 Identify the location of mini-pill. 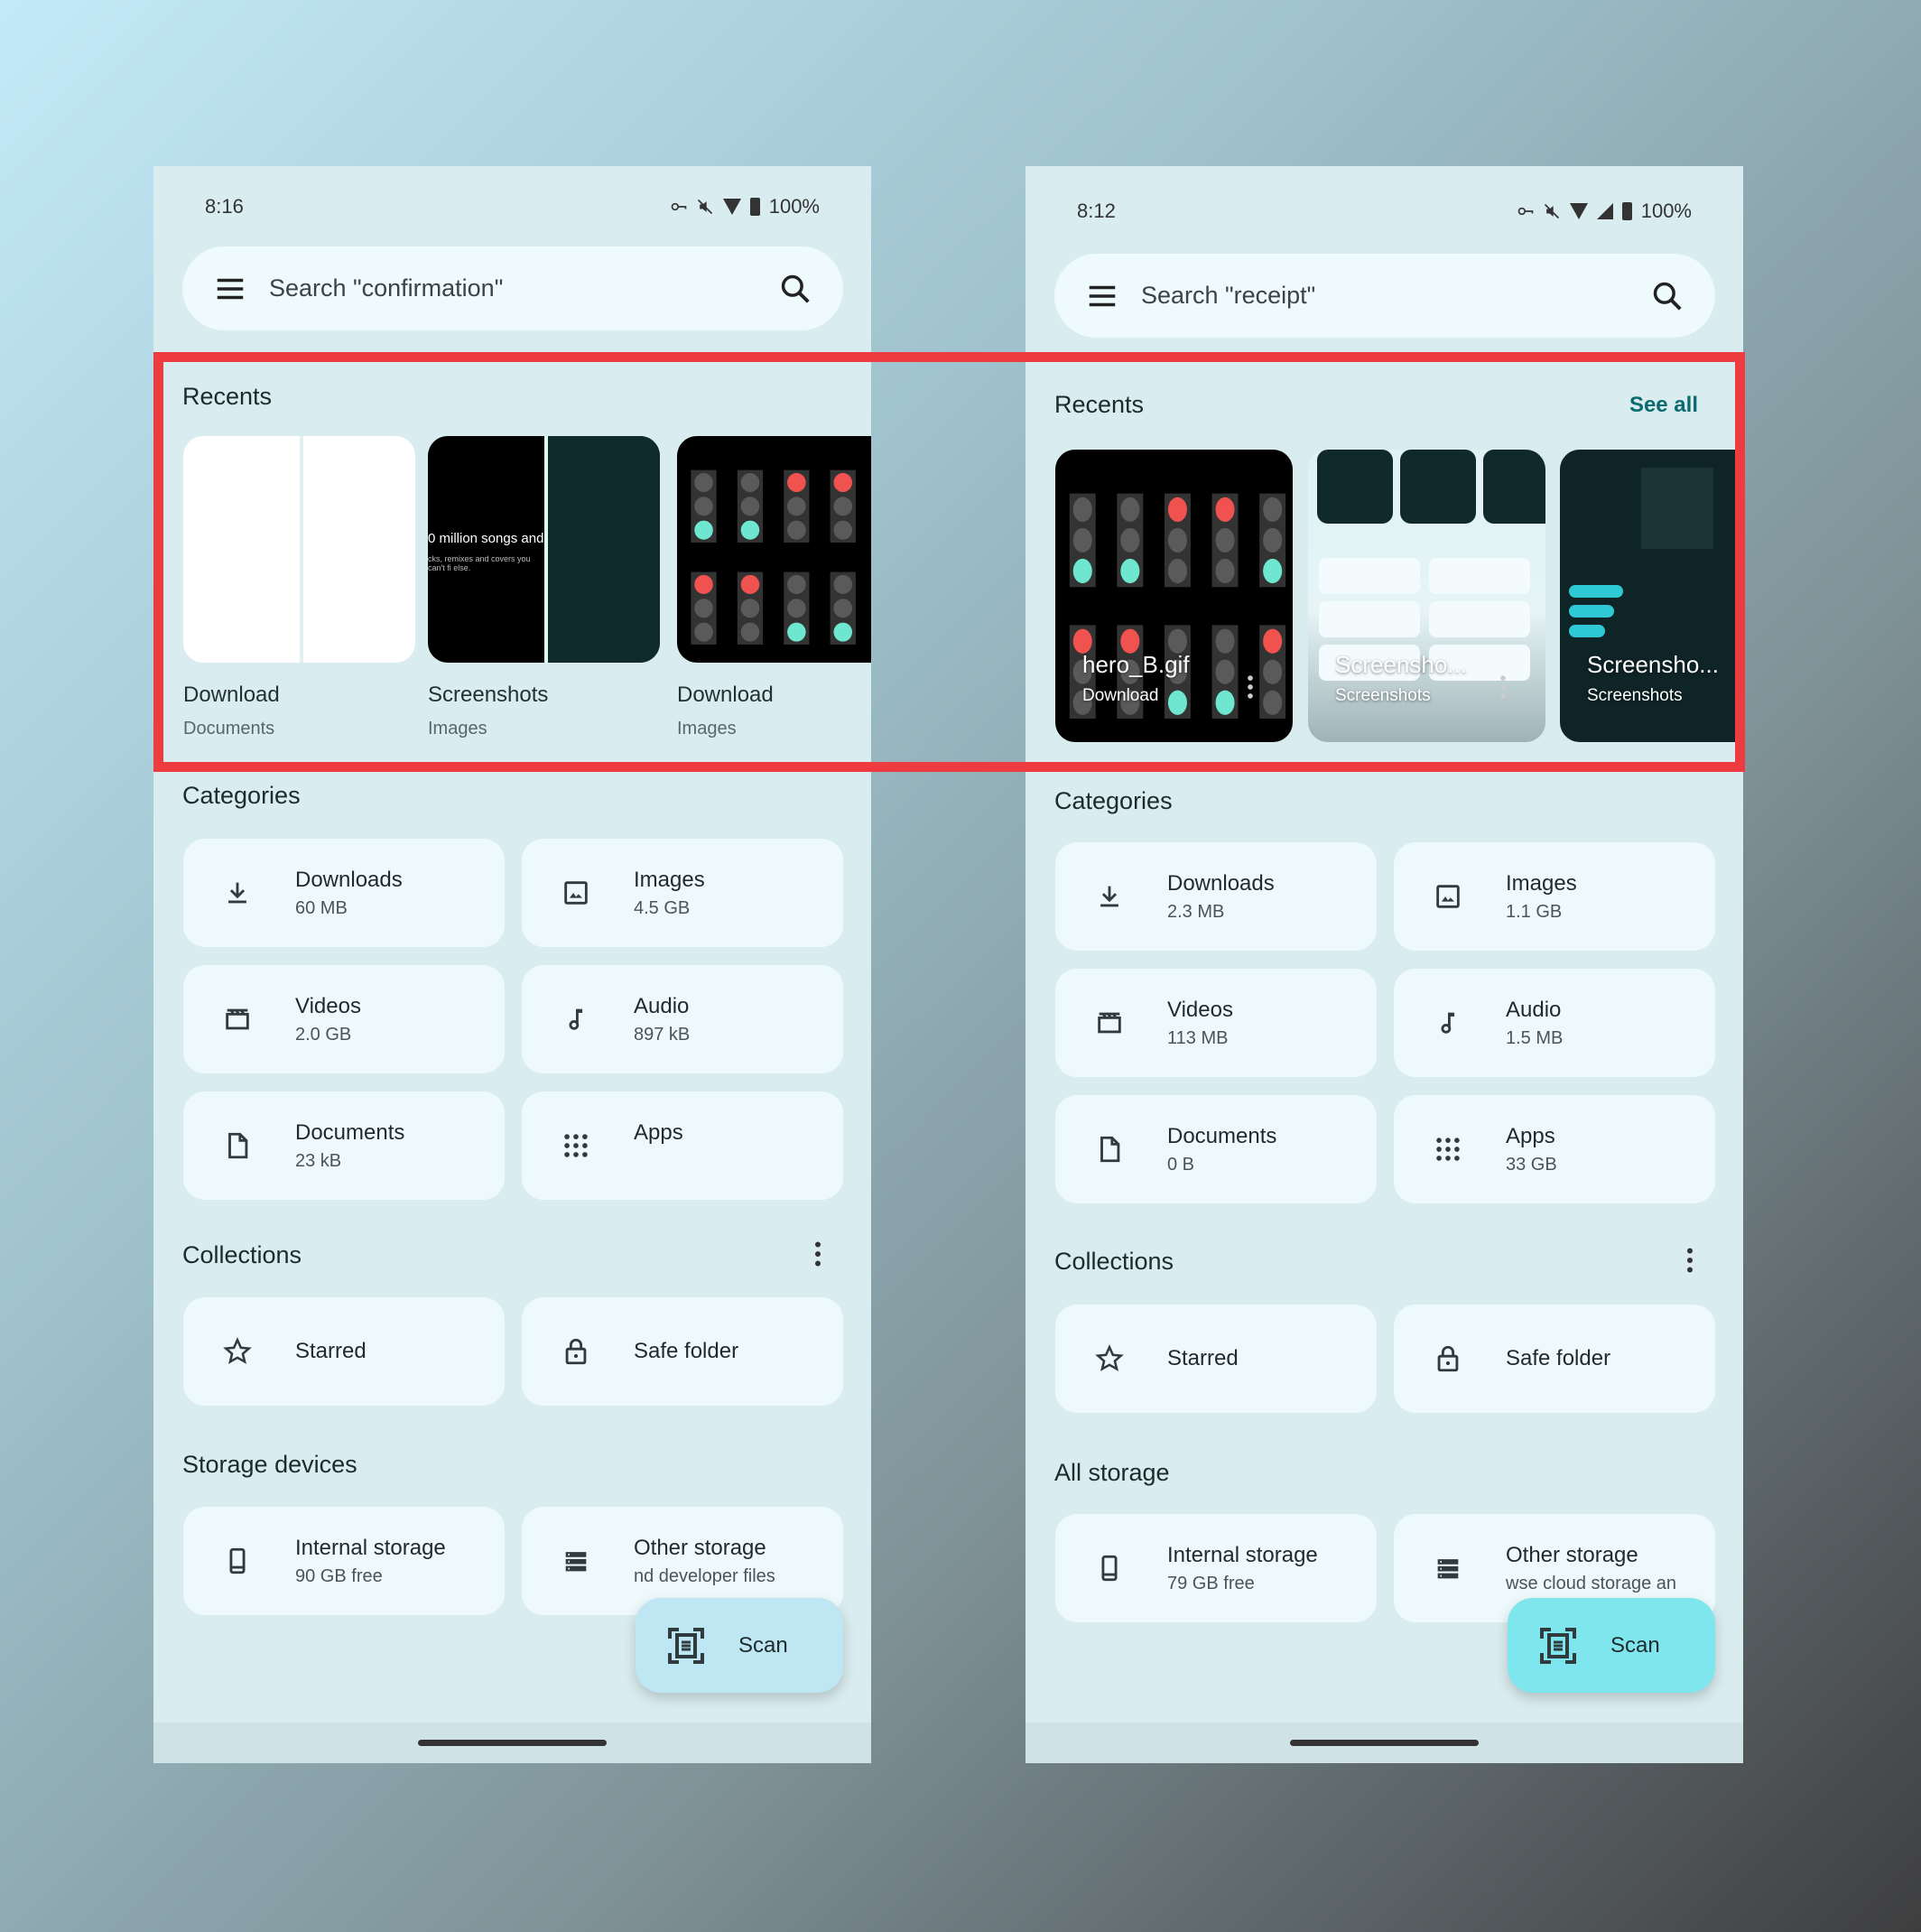
(1591, 611).